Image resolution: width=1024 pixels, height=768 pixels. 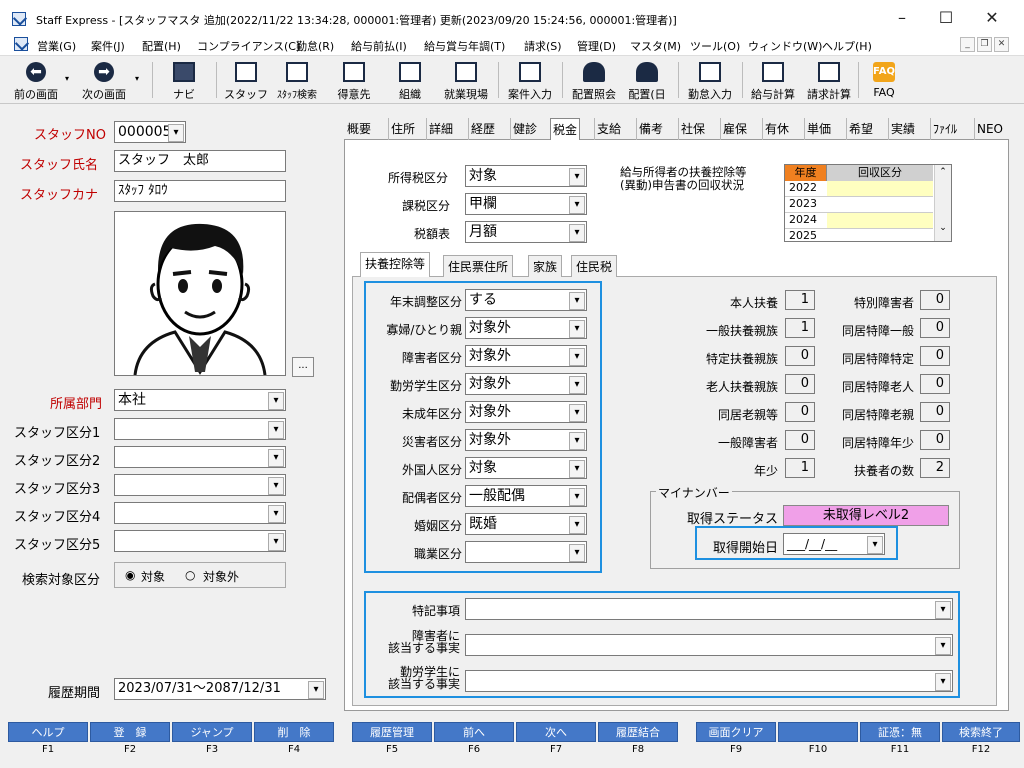 I want to click on staff-button: スタッフ, so click(x=246, y=80).